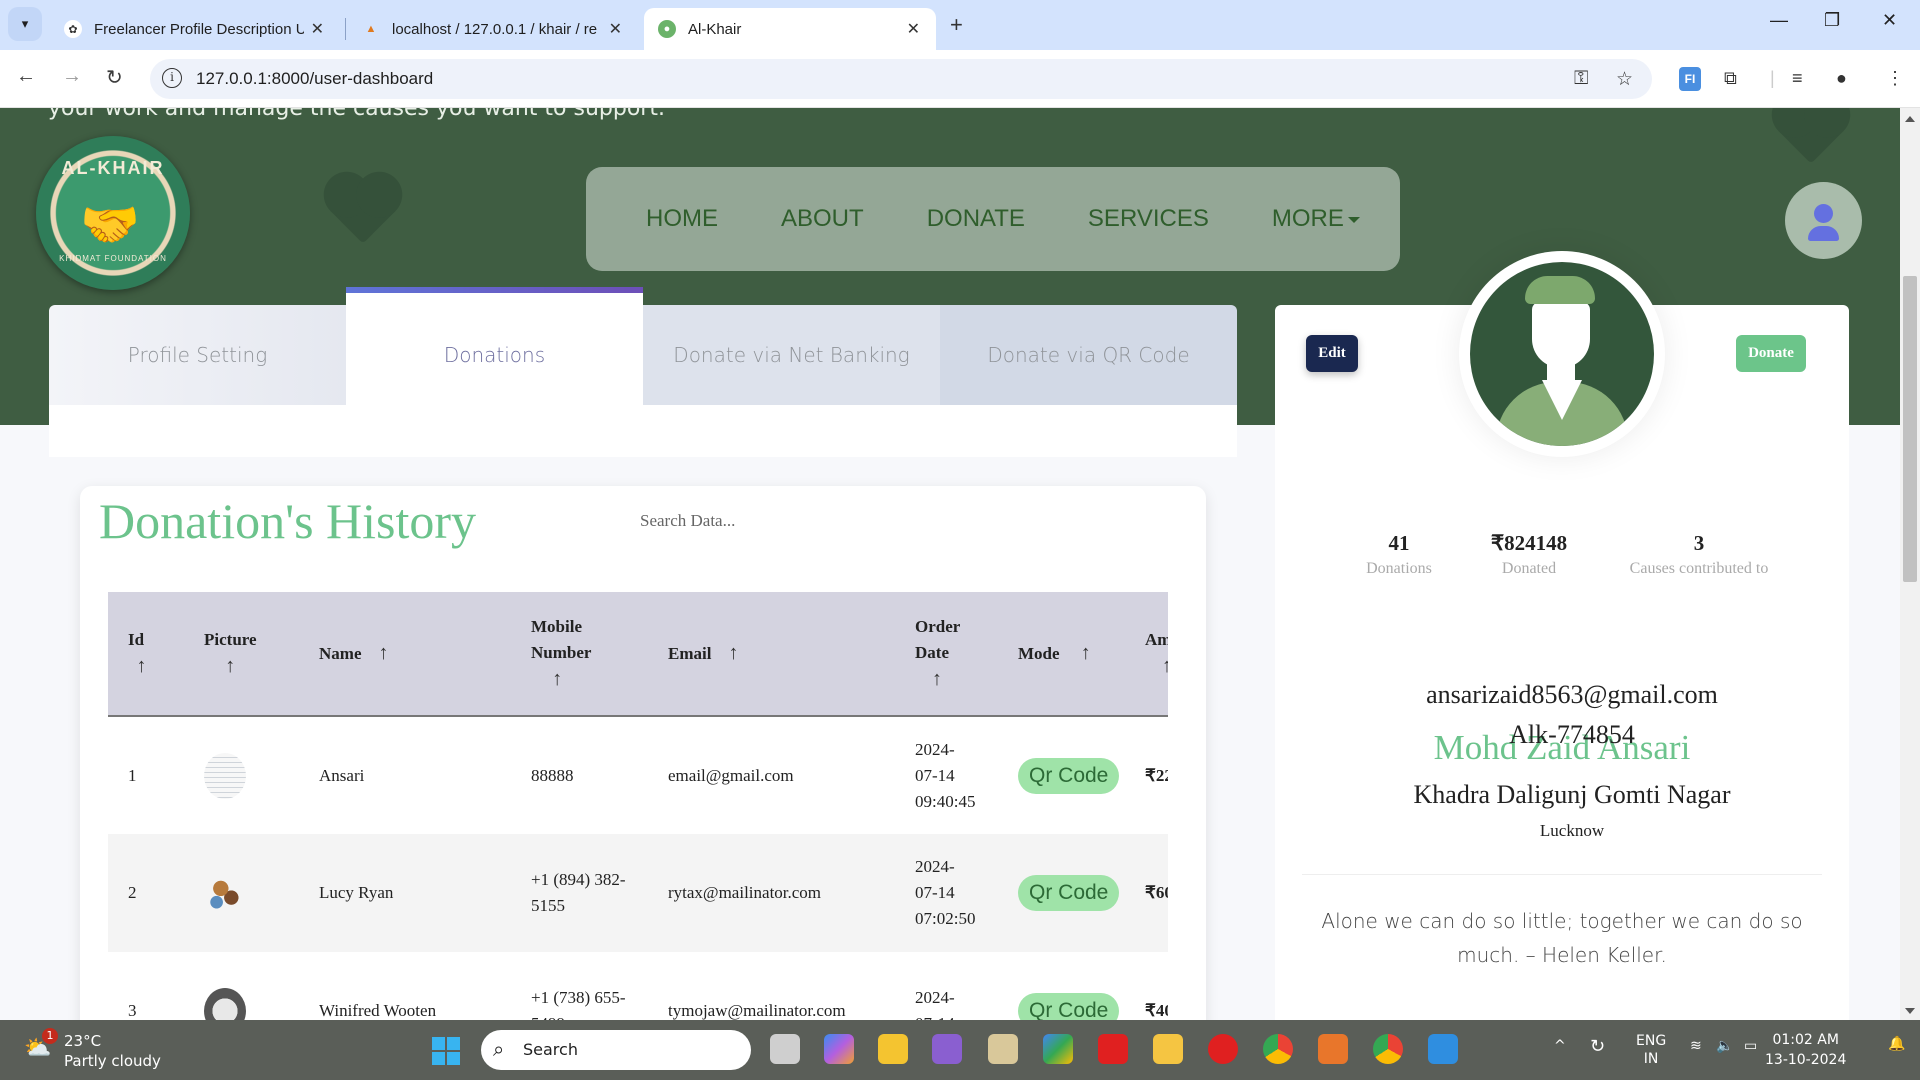  I want to click on tab-donate-qr-code: Donate via QR Code, so click(1088, 355).